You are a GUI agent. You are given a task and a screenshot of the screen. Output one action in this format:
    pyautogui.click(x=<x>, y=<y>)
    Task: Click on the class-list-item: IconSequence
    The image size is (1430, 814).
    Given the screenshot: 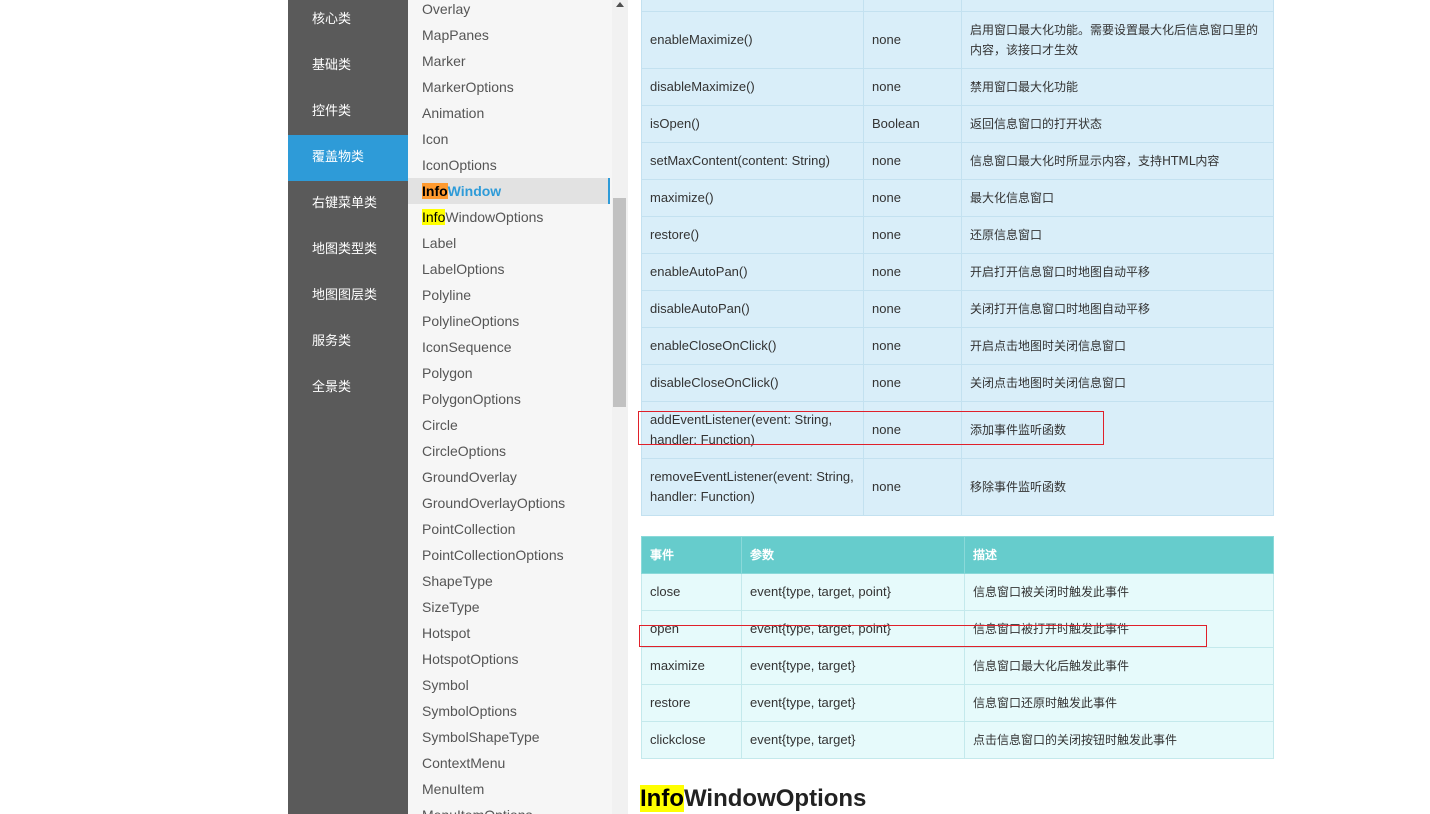 What is the action you would take?
    pyautogui.click(x=509, y=347)
    